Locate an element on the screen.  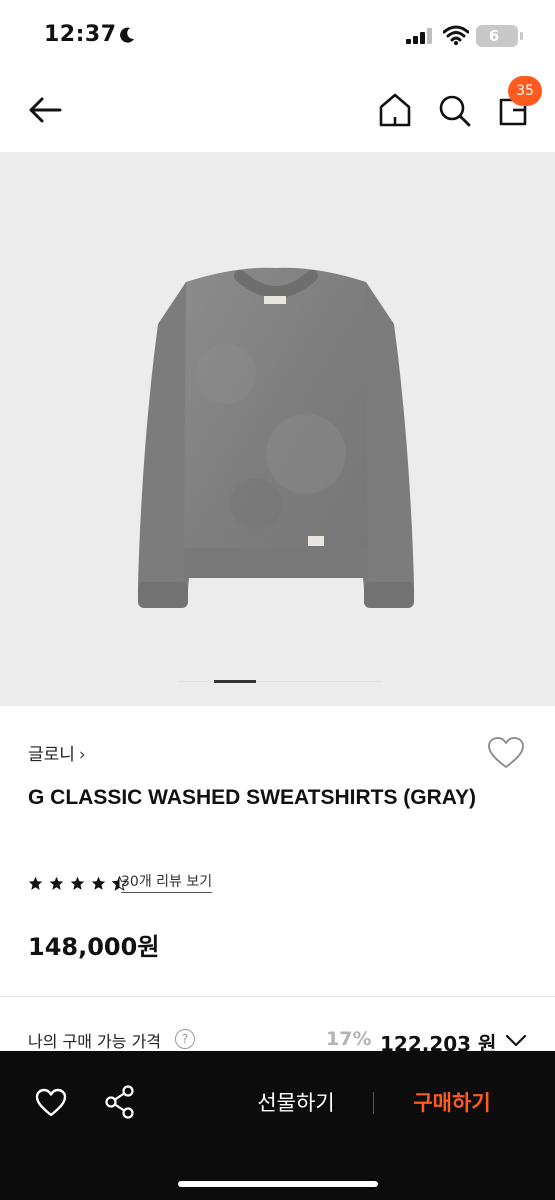
share-button is located at coordinates (120, 1102).